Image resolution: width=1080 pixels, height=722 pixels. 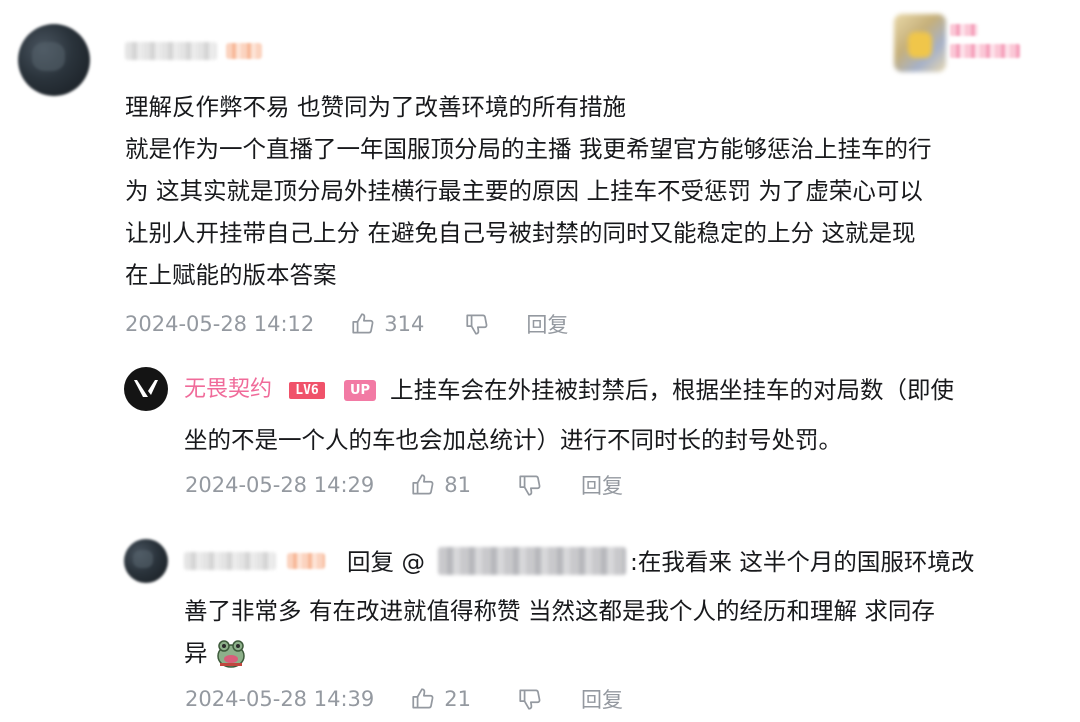 I want to click on reply1-line: 坐的不是一个人的车也会加总统计）进行不同时长的封号处罚。, so click(x=513, y=440).